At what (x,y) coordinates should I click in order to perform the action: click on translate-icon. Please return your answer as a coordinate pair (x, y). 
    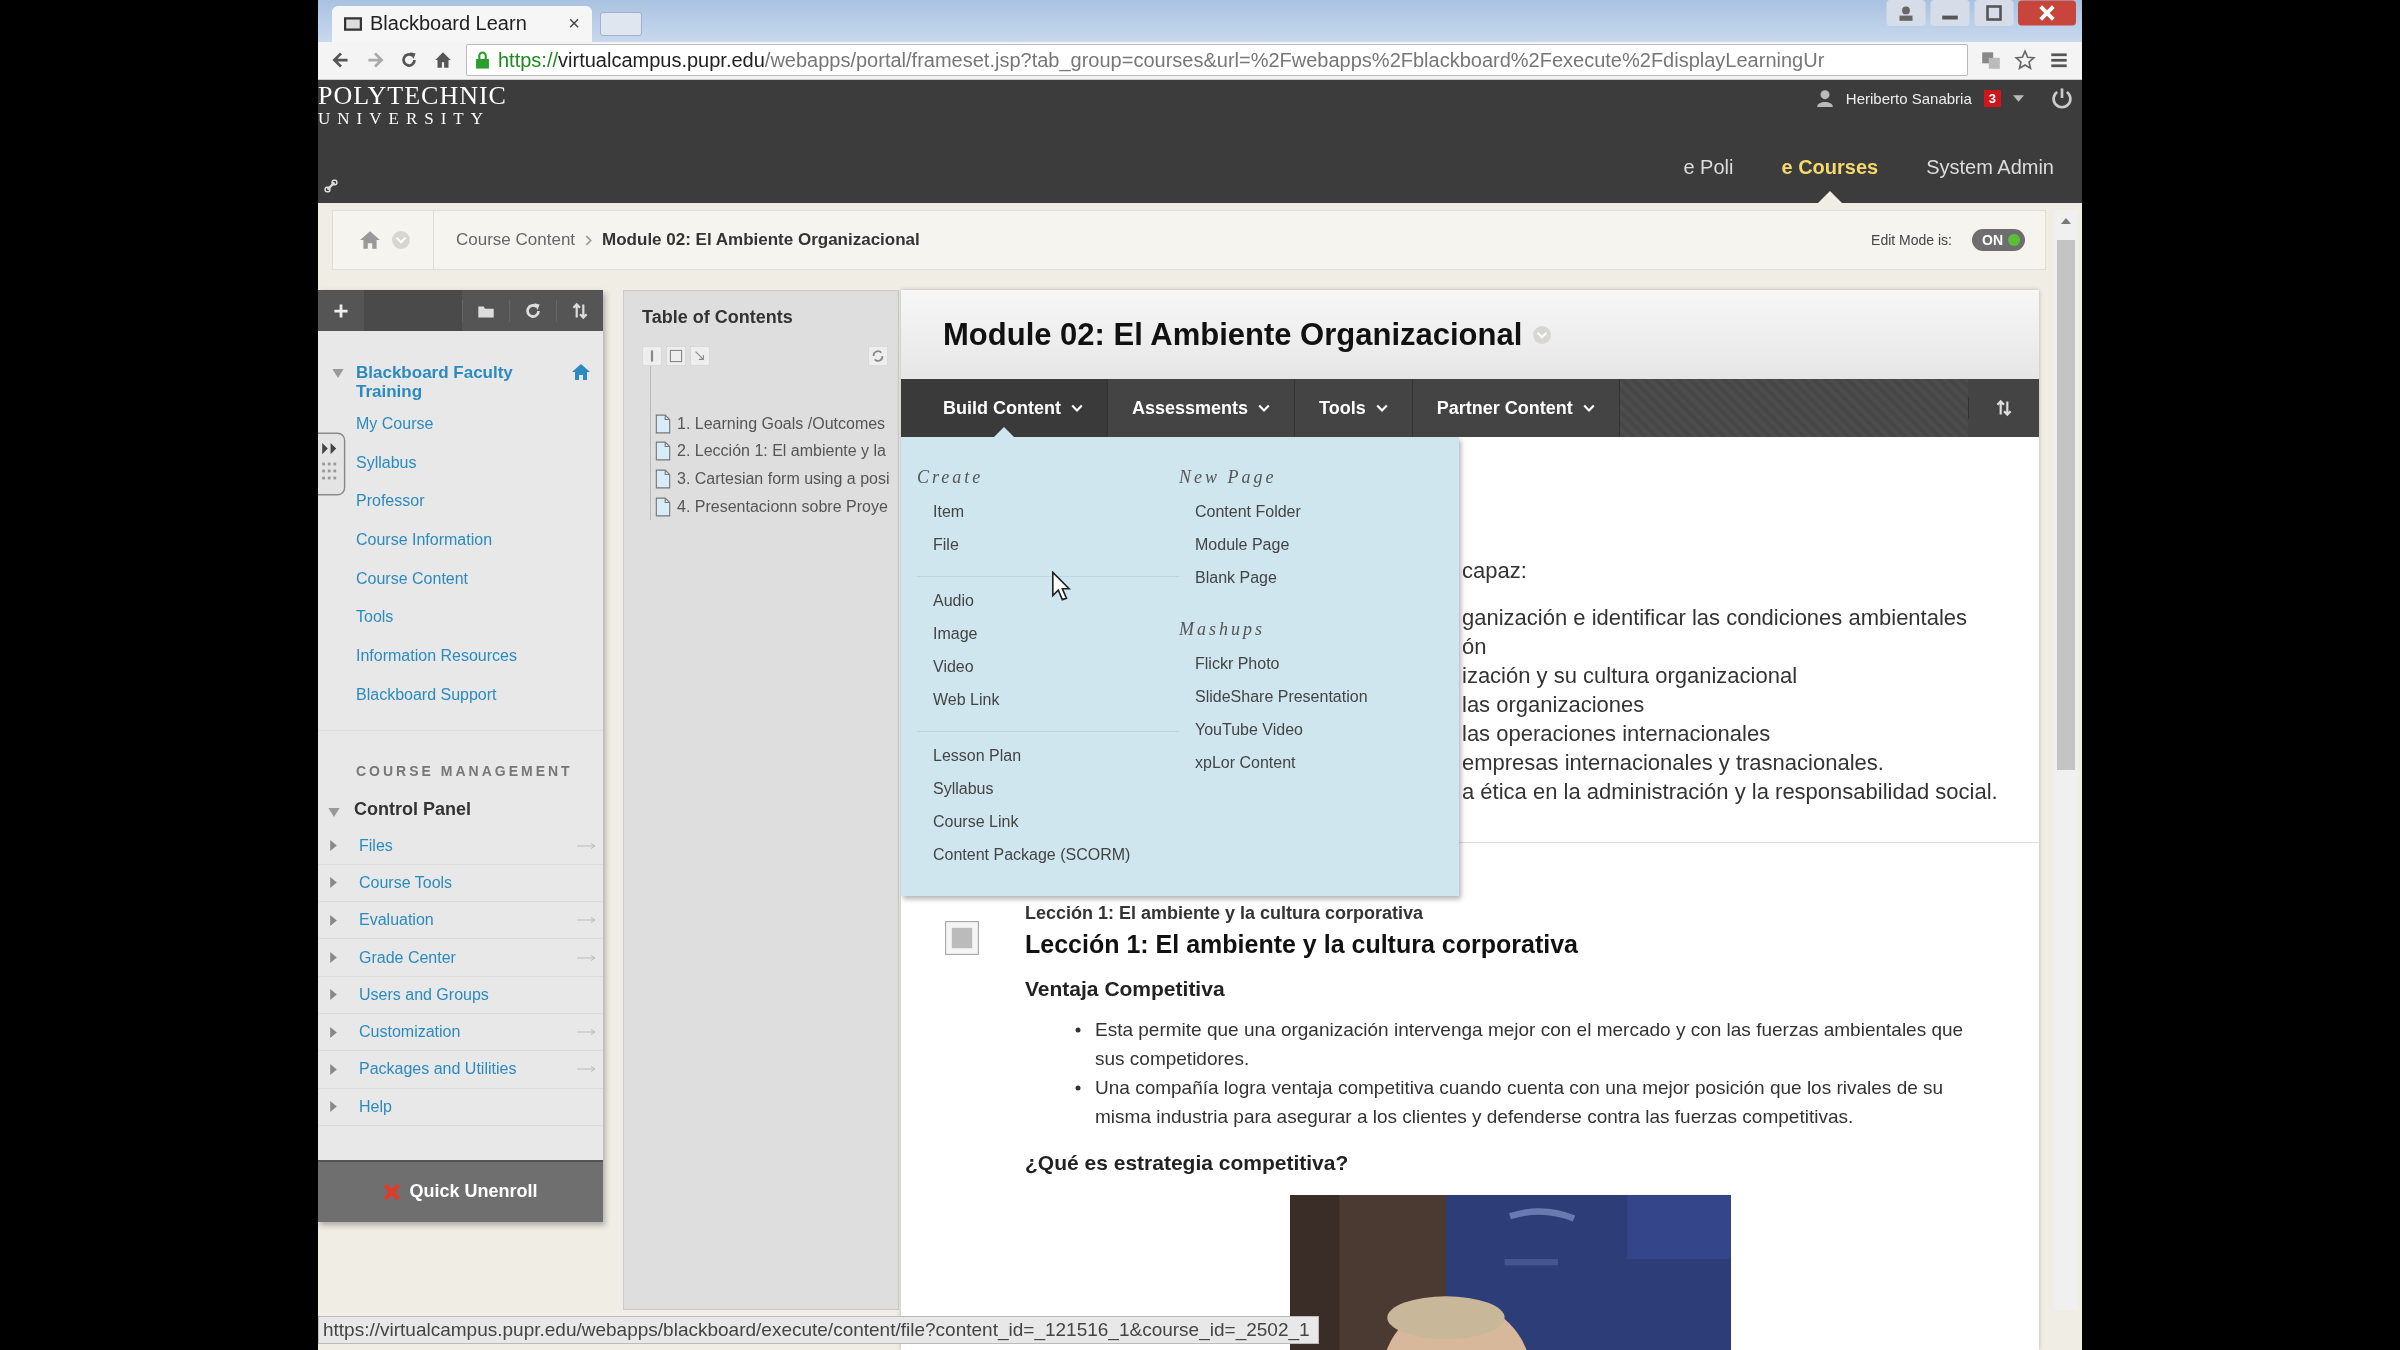
    Looking at the image, I should click on (1991, 60).